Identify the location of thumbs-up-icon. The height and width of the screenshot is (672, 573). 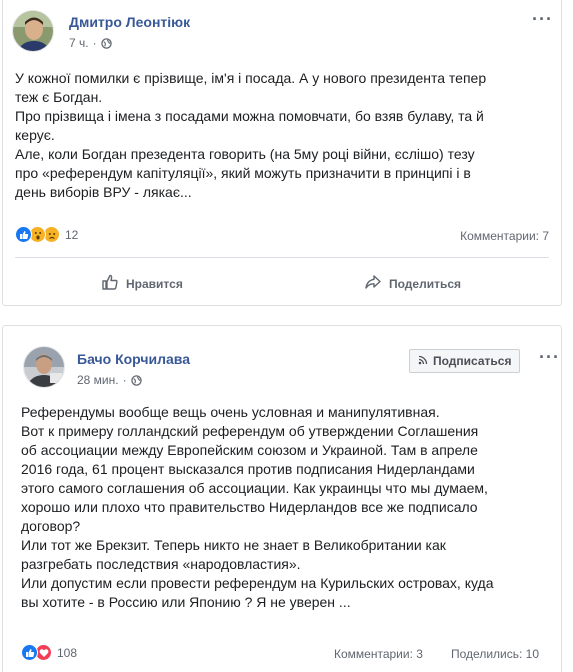
(110, 283).